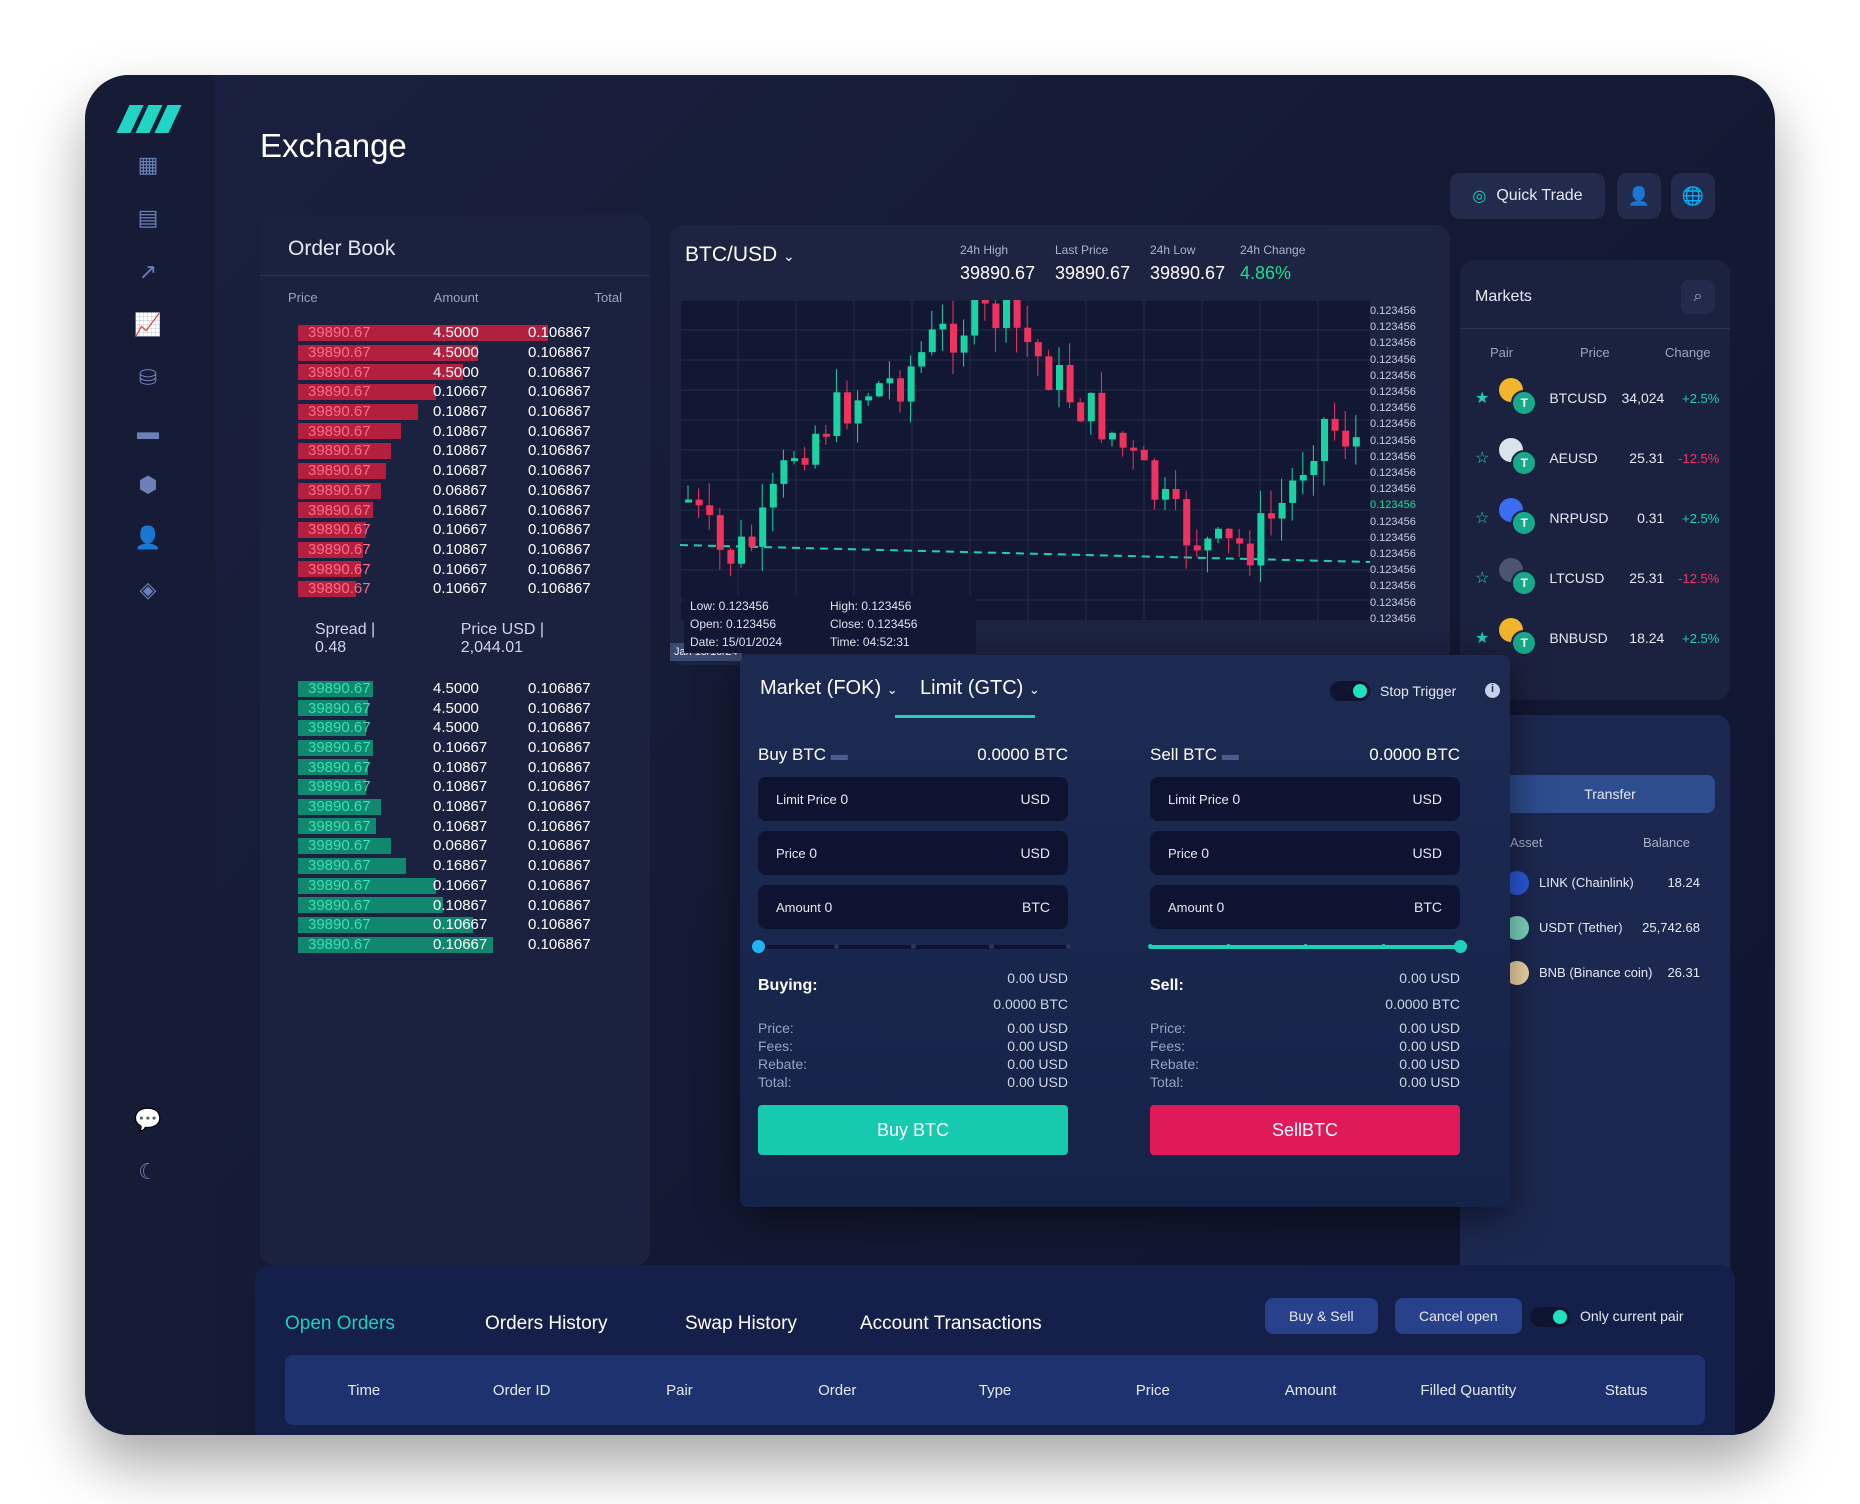 Image resolution: width=1860 pixels, height=1504 pixels. I want to click on pair-selector: BTC/USD ⌄, so click(740, 255).